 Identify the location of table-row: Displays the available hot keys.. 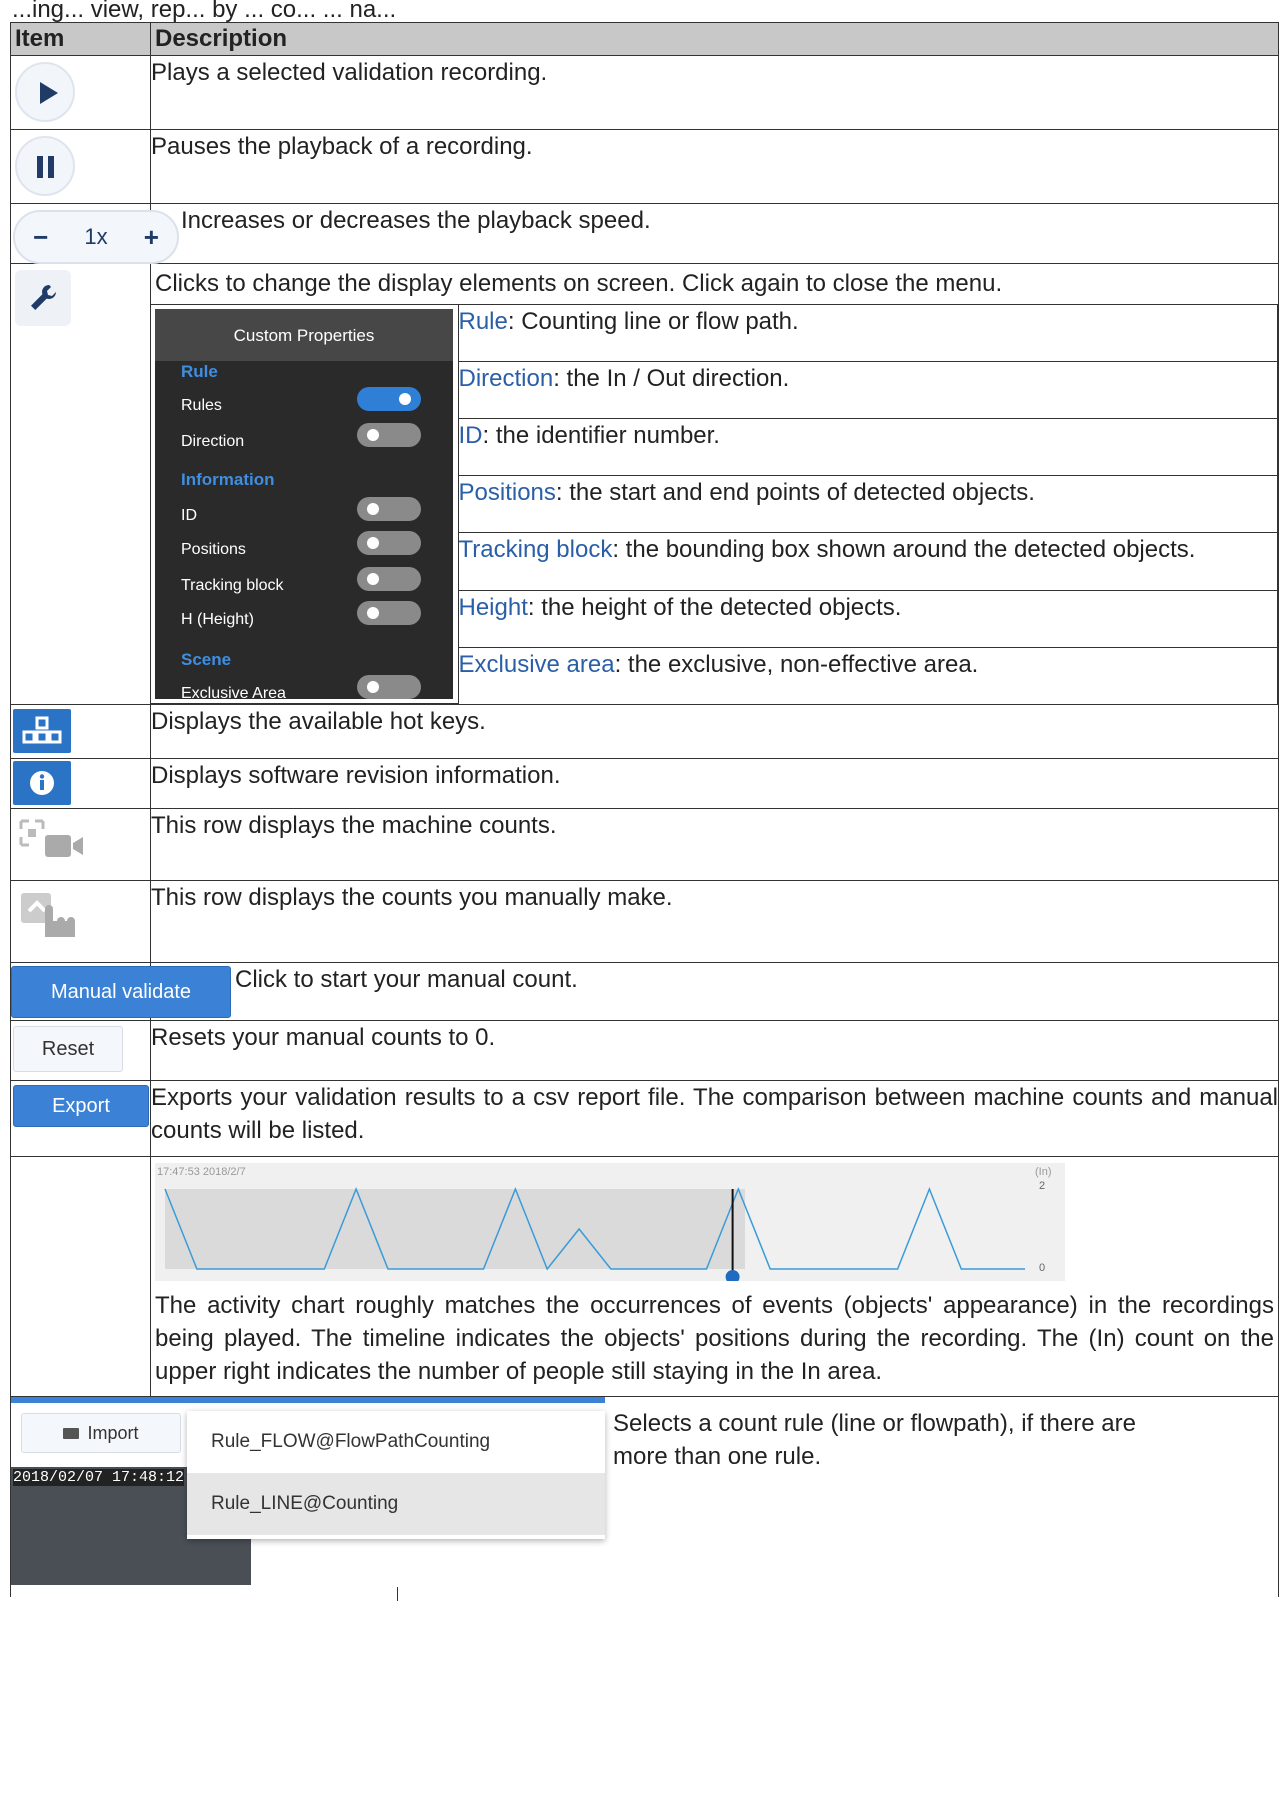
(644, 731).